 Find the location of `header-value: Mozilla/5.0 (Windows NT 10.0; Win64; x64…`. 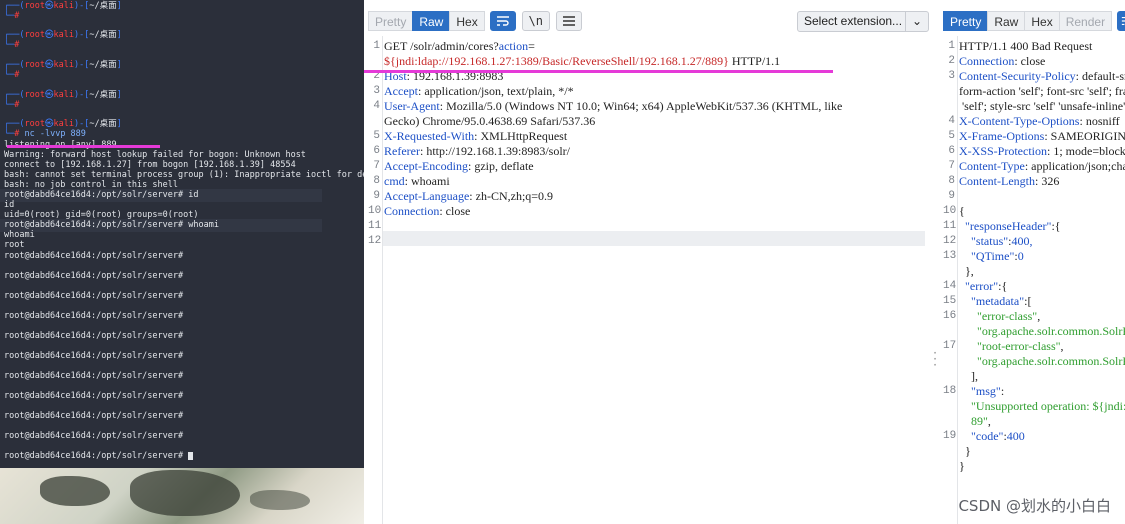

header-value: Mozilla/5.0 (Windows NT 10.0; Win64; x64… is located at coordinates (644, 106).